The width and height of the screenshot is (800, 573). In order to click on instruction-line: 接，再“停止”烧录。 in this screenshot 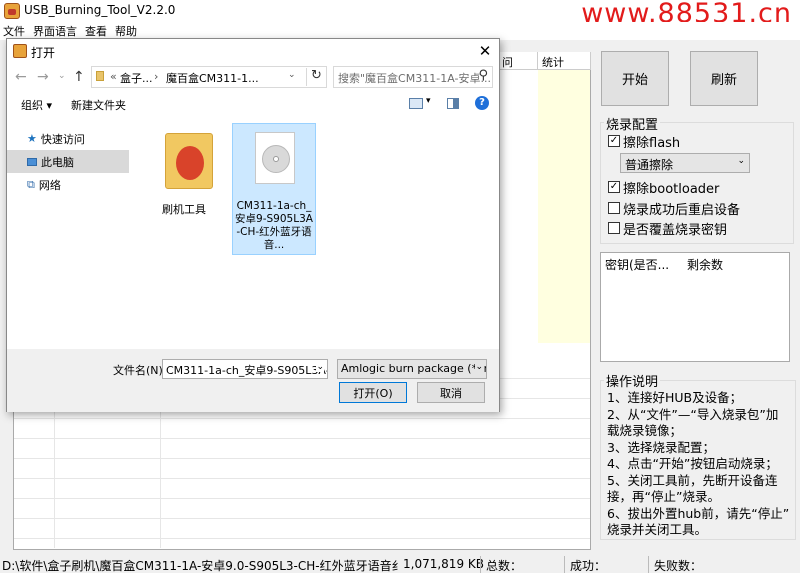, I will do `click(663, 496)`.